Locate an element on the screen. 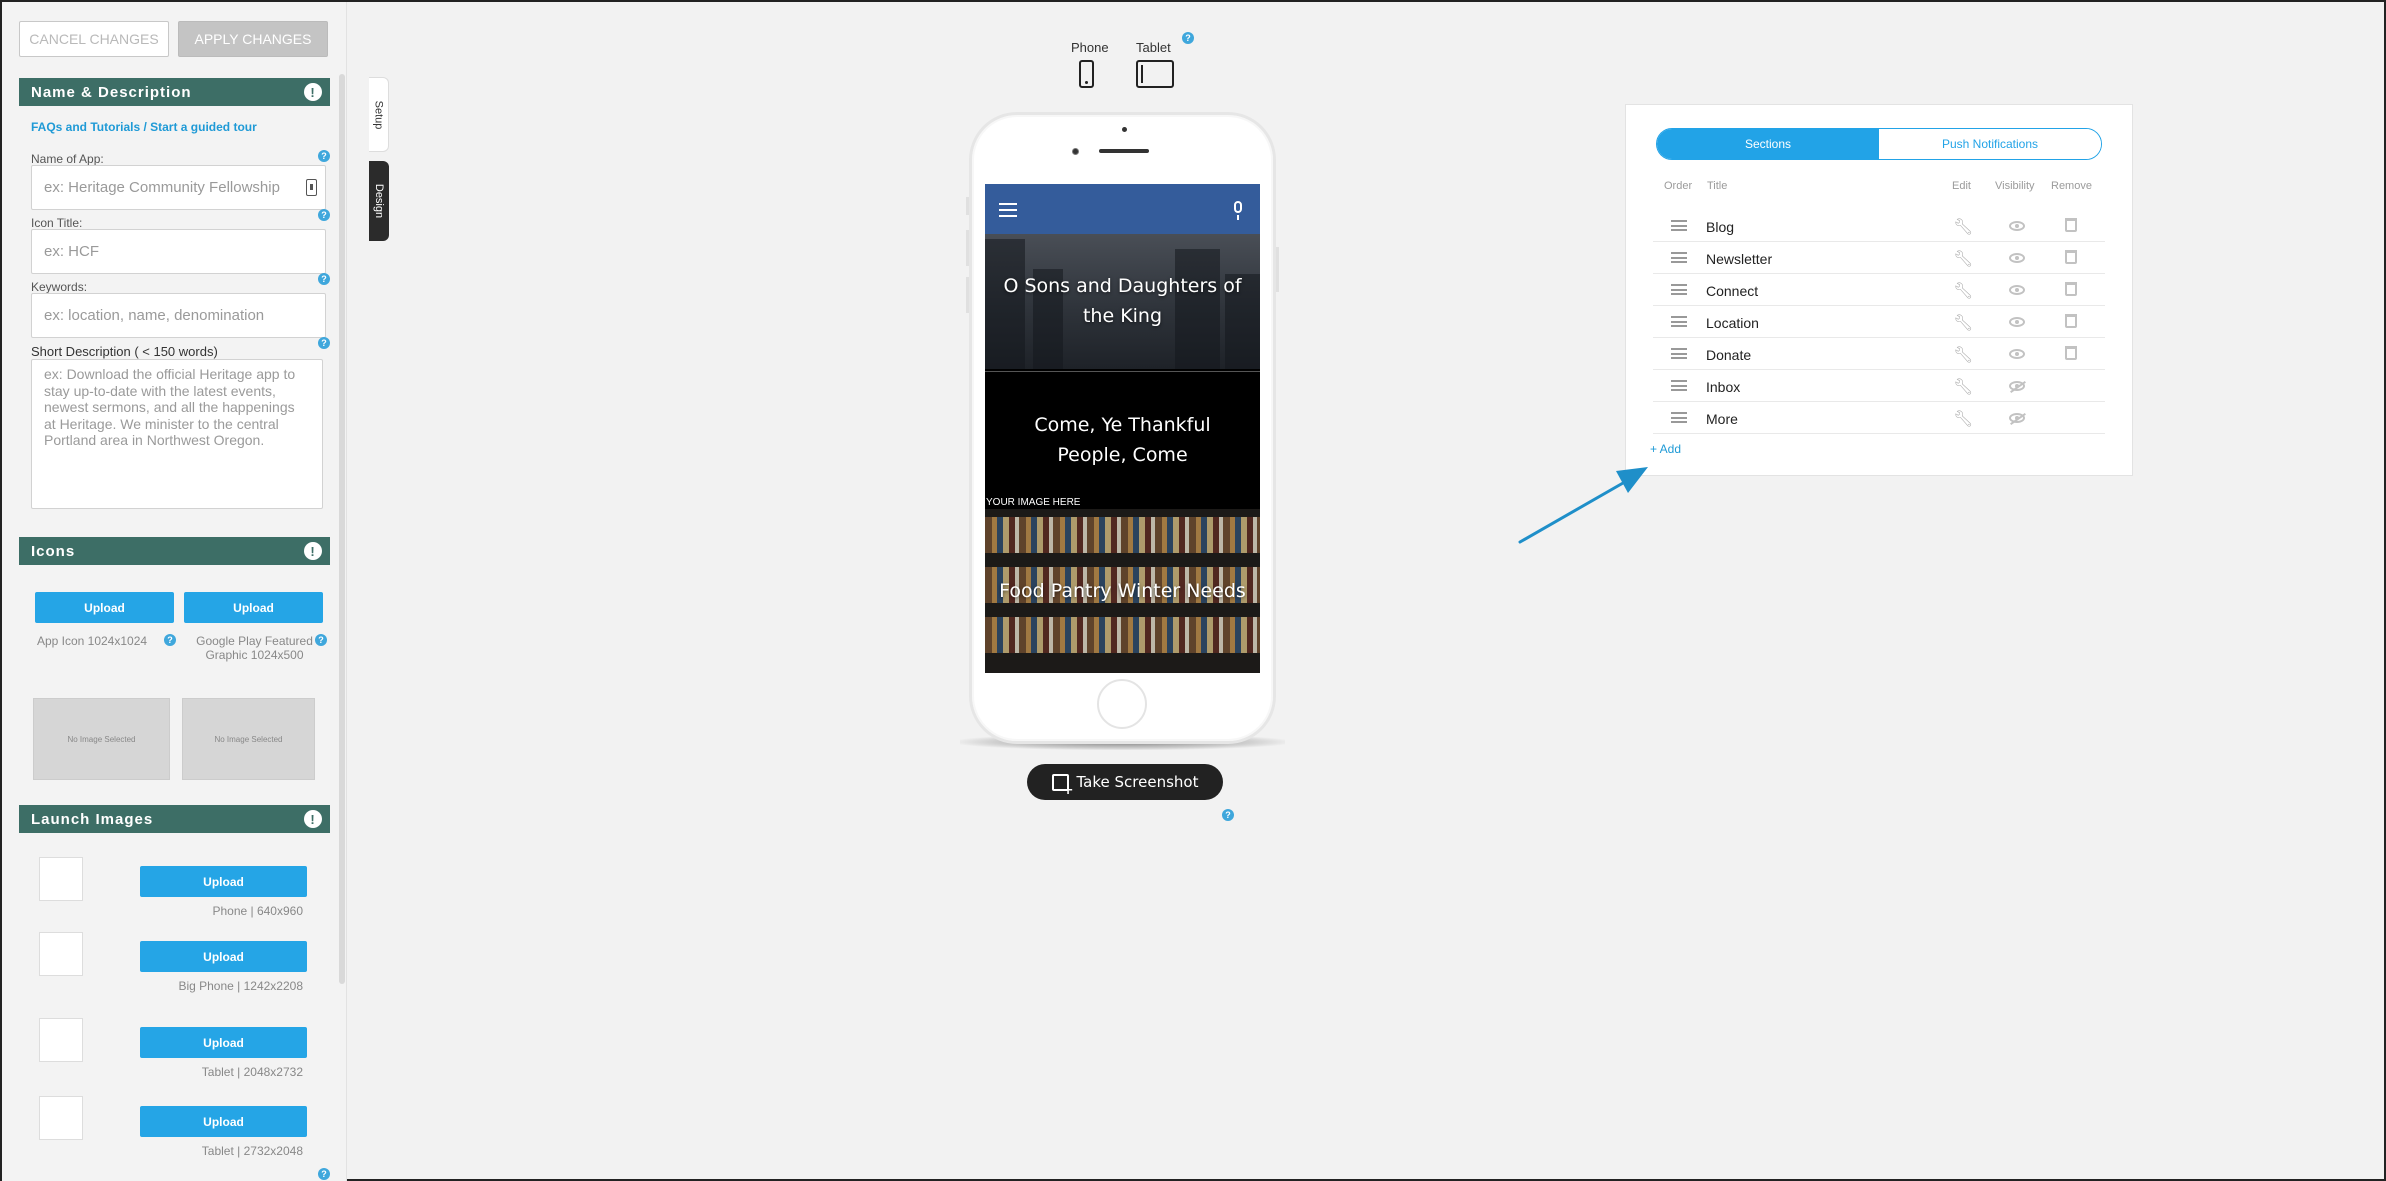 This screenshot has height=1181, width=2386. section-row: Newsletter 🔧︎ is located at coordinates (1879, 258).